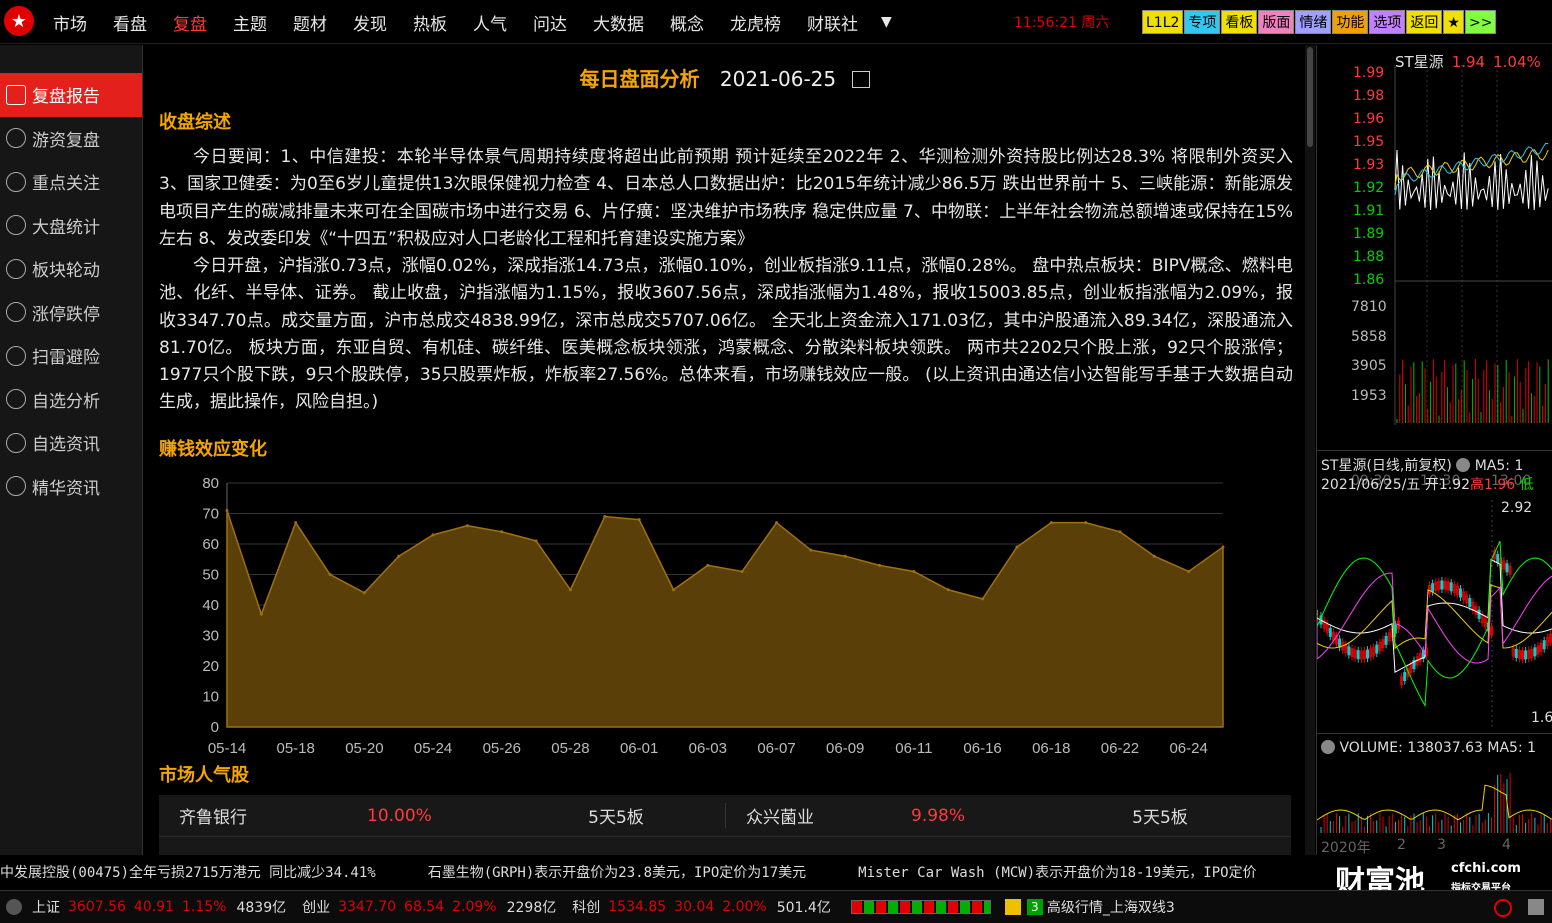  Describe the element at coordinates (70, 22) in the screenshot. I see `menu-item-market: 市场` at that location.